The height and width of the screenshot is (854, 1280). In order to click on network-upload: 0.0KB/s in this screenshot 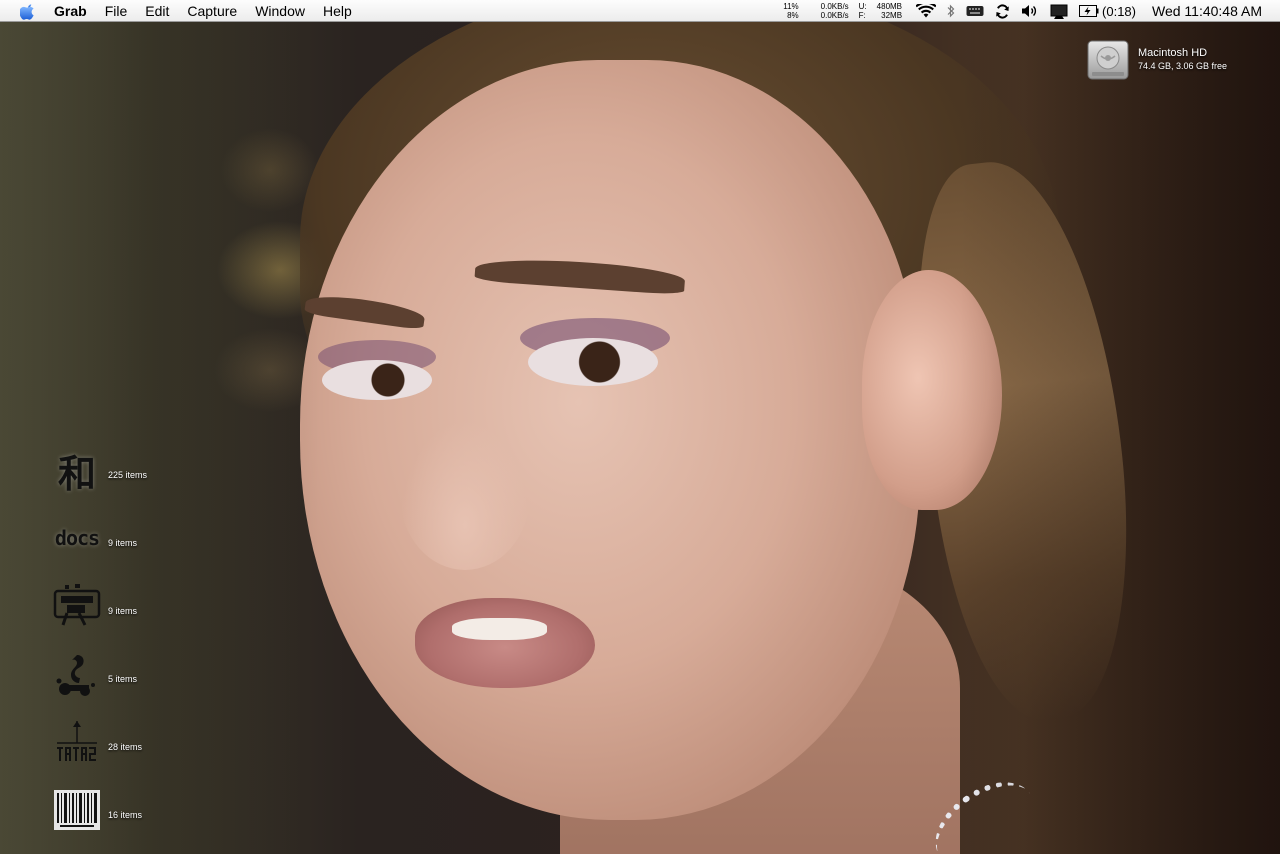, I will do `click(834, 6)`.